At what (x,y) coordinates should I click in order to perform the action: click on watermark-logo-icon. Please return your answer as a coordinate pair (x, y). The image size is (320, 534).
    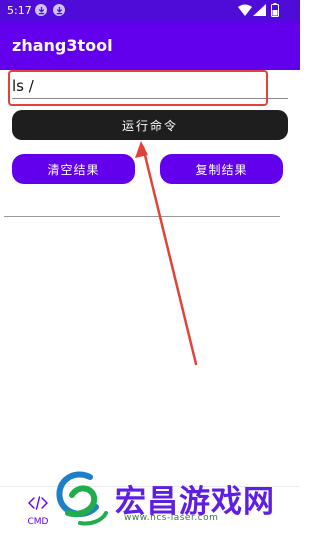
    Looking at the image, I should click on (82, 498).